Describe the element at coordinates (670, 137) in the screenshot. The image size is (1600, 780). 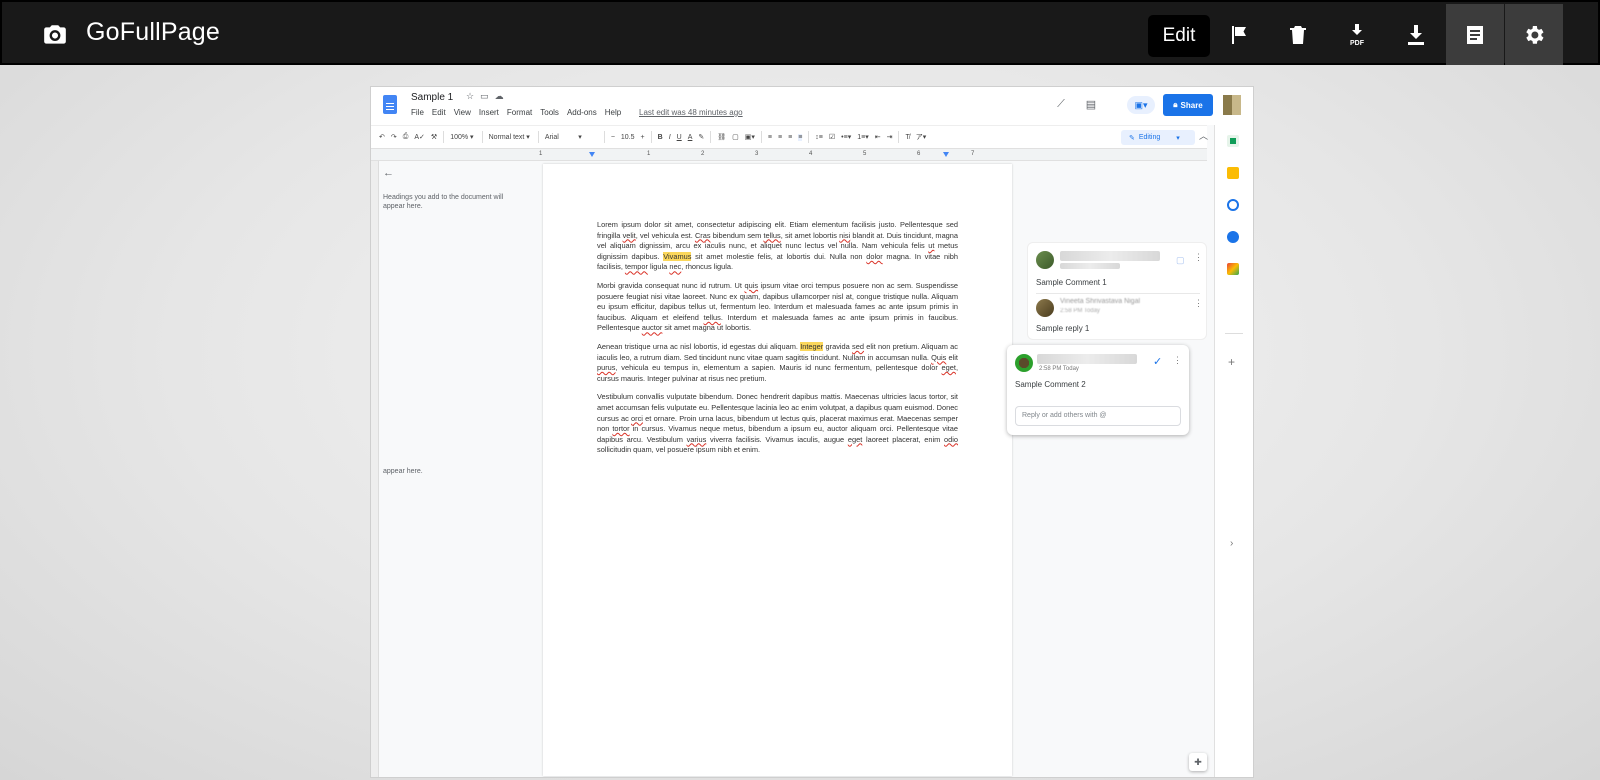
I see `italic-icon: I` at that location.